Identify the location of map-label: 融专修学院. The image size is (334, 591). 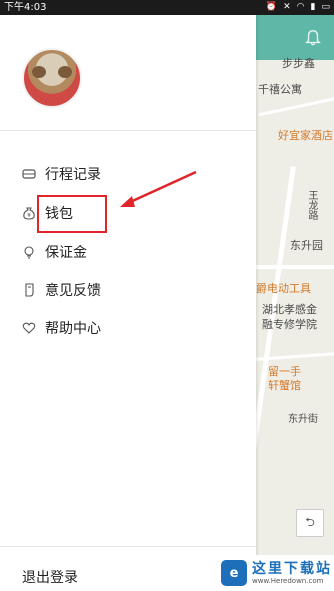
(289, 324).